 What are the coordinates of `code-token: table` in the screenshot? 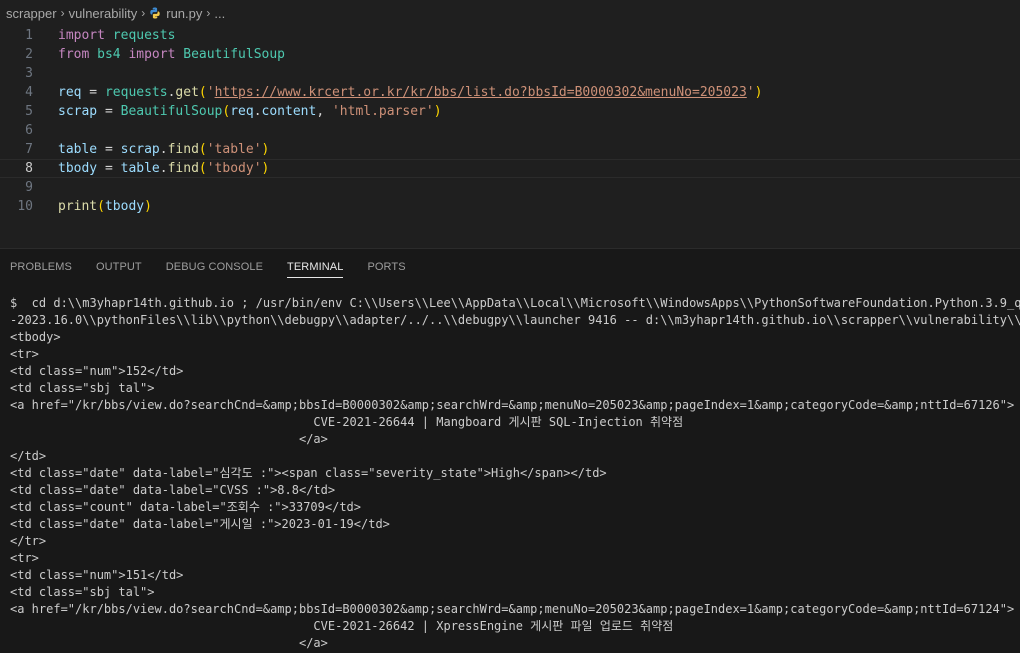 It's located at (140, 168).